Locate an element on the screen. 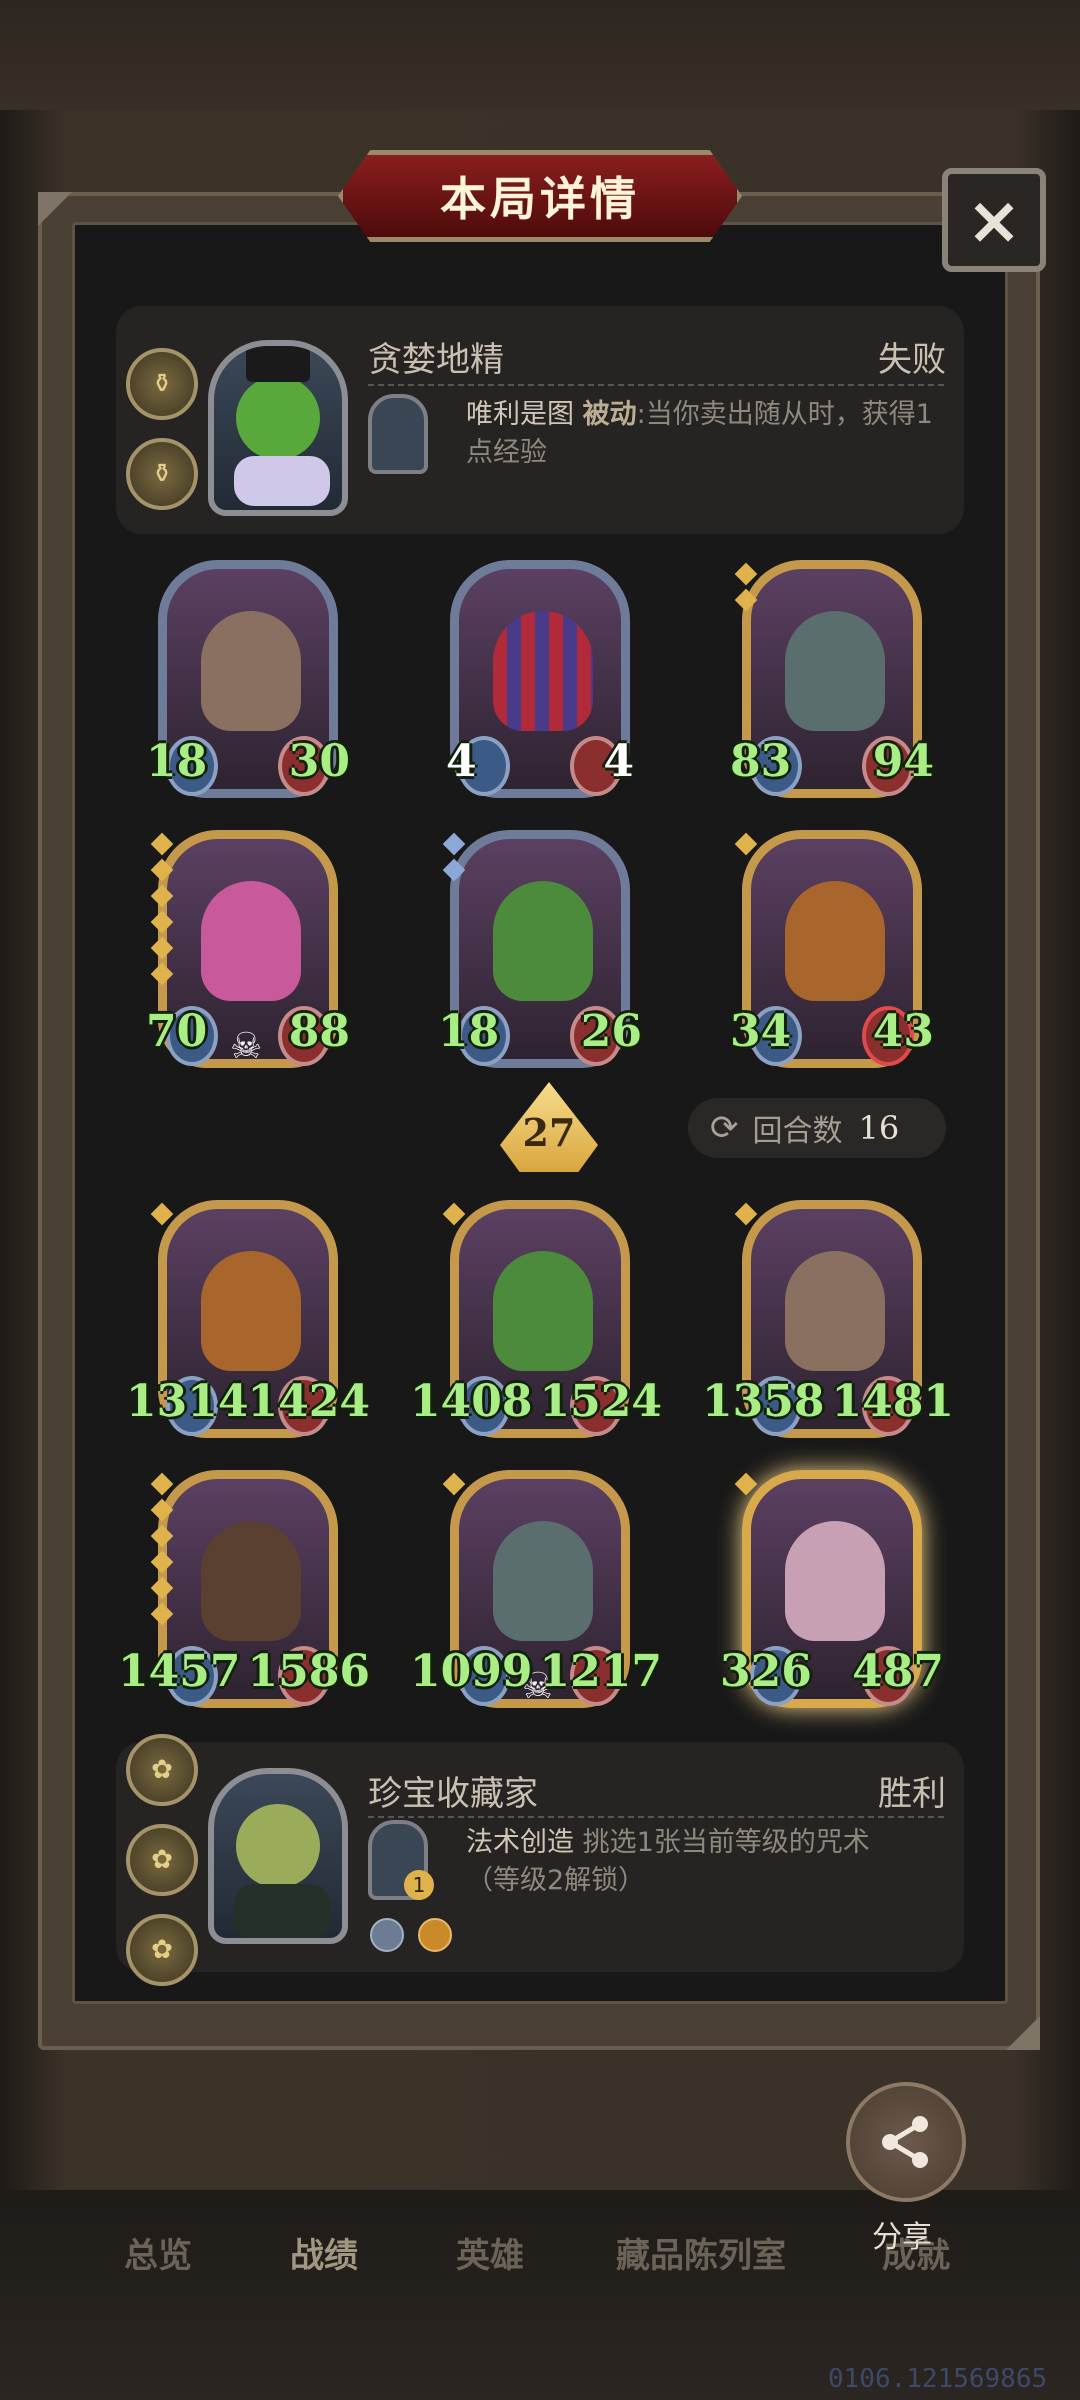 The height and width of the screenshot is (2400, 1080). opponent-result: 失败 is located at coordinates (912, 360).